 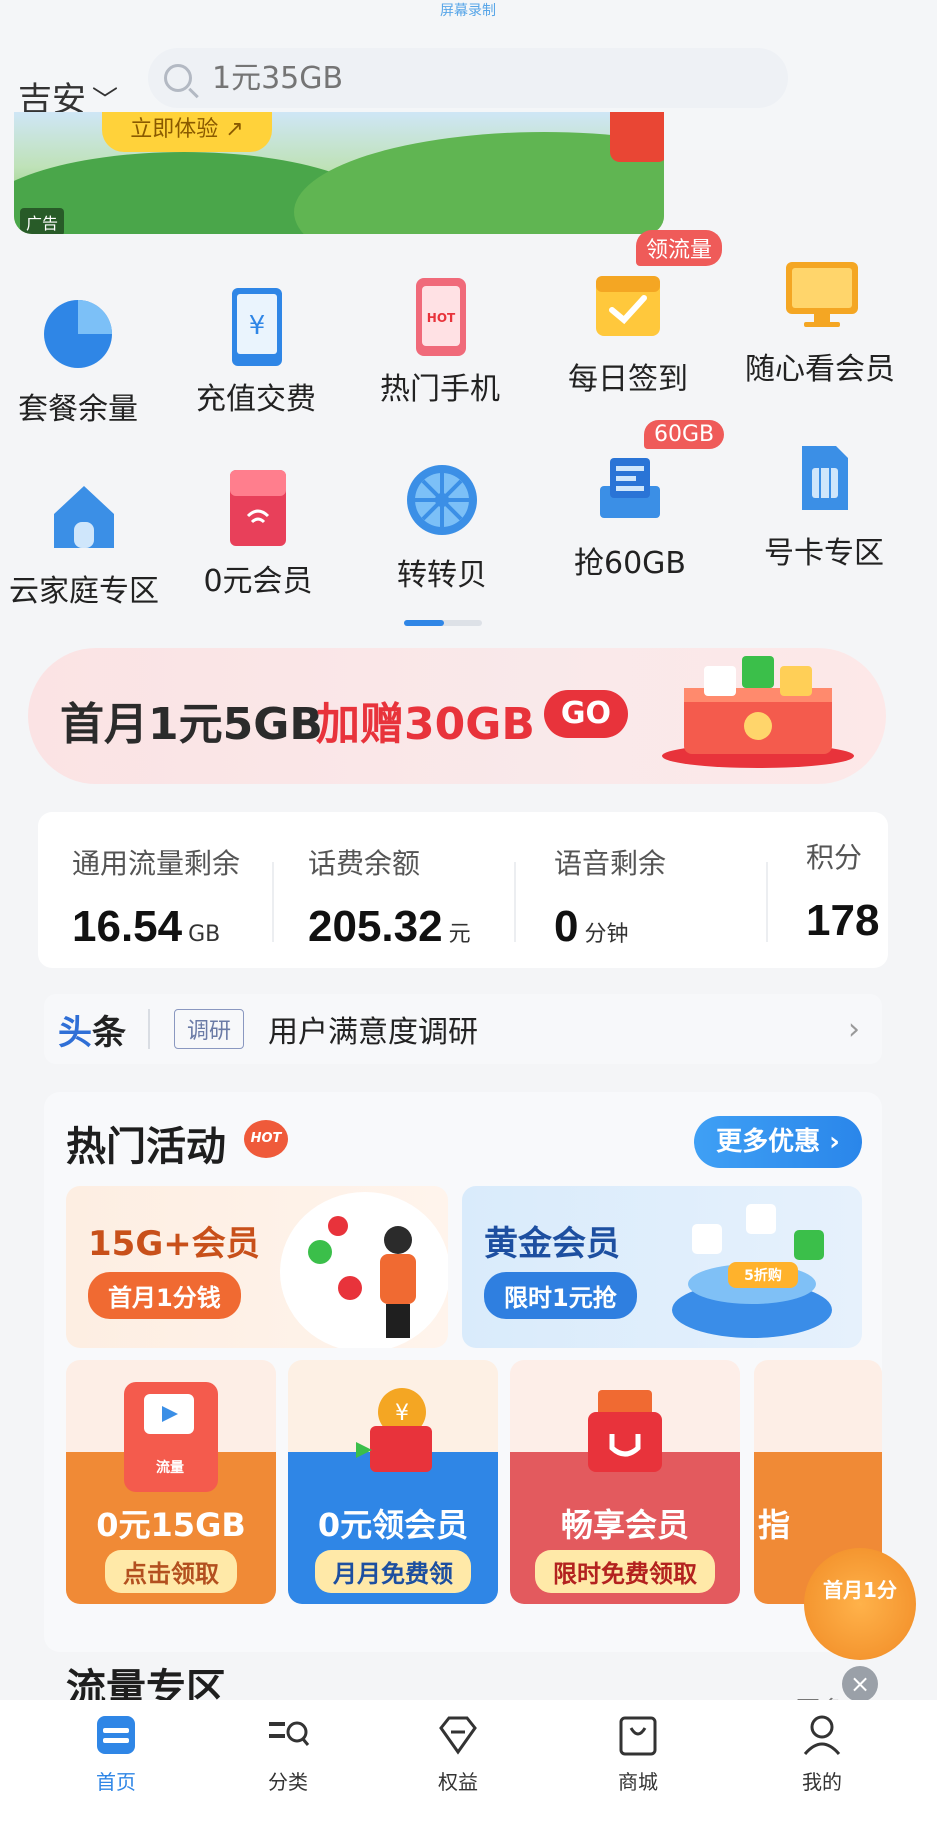 What do you see at coordinates (610, 897) in the screenshot?
I see `voice-balance: 语音剩余 0 分钟` at bounding box center [610, 897].